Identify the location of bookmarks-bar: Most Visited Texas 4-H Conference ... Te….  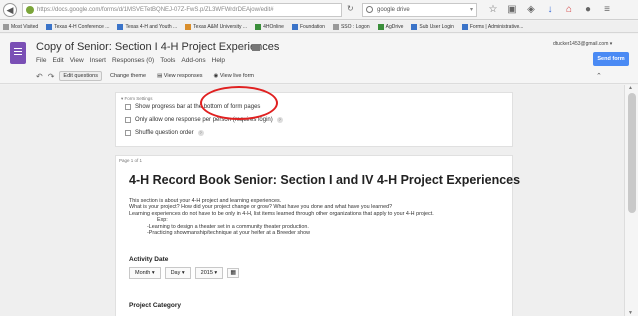
(319, 27).